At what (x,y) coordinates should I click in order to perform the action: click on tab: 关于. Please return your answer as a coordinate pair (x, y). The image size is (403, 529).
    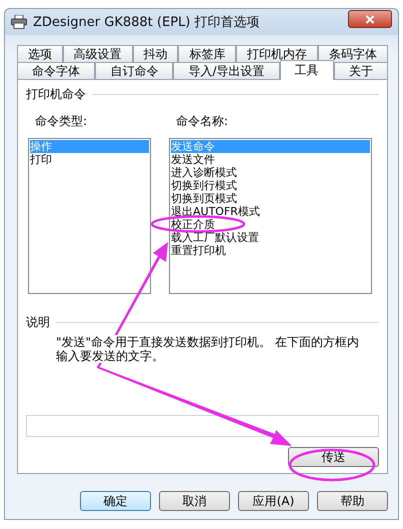
    Looking at the image, I should click on (361, 70).